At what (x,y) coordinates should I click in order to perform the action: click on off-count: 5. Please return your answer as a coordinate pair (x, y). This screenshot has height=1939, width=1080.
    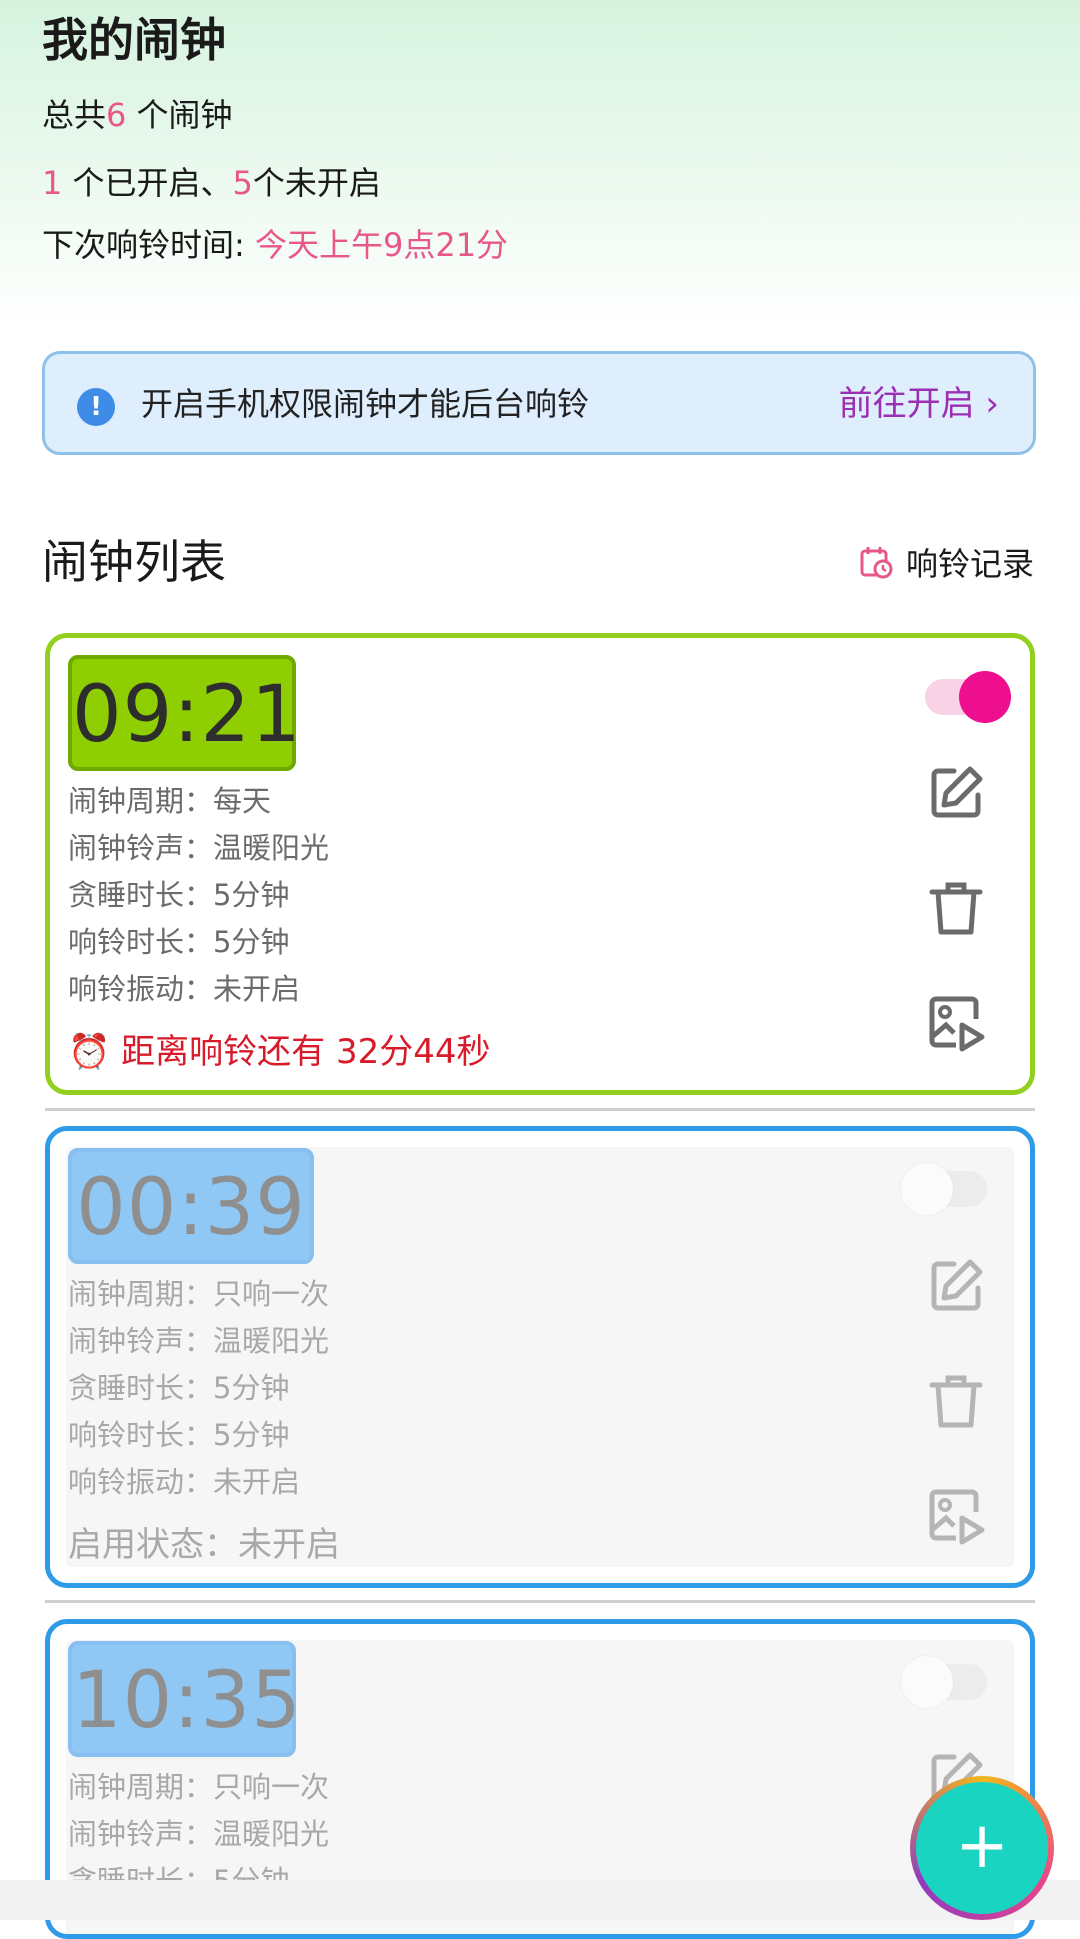
    Looking at the image, I should click on (242, 183).